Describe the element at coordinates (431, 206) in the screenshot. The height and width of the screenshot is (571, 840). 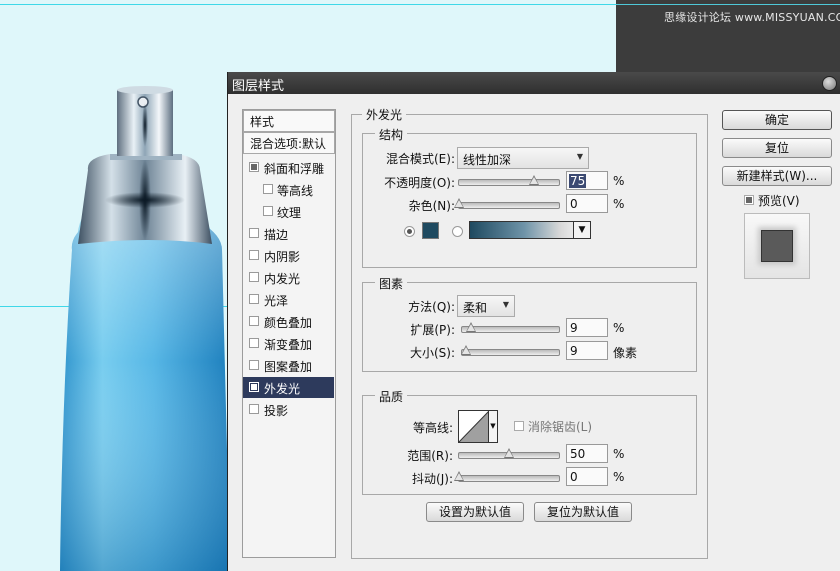
I see `noise-label: 杂色(N):` at that location.